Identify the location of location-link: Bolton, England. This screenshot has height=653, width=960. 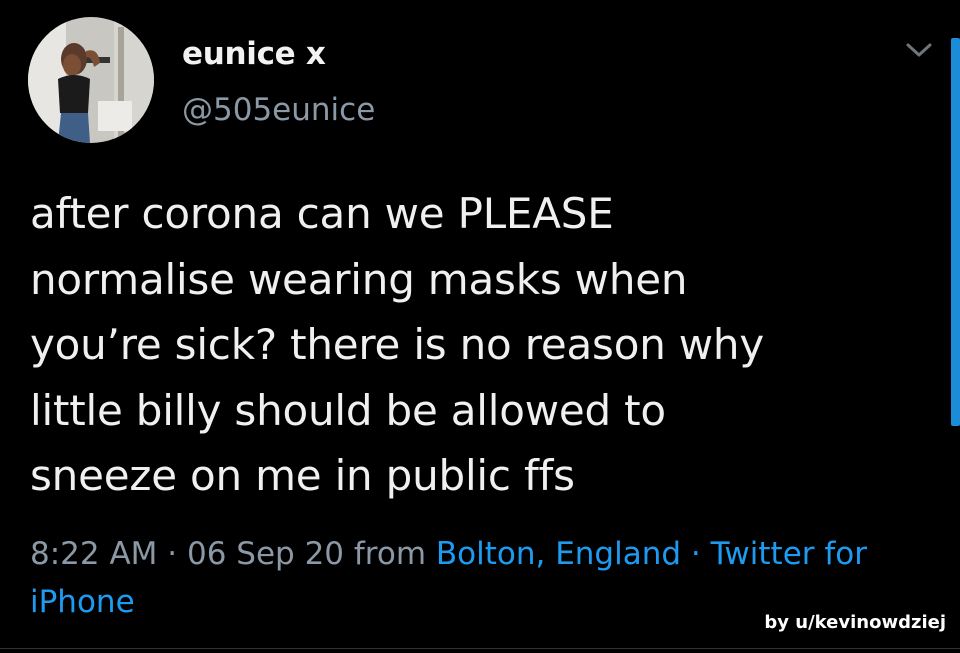
(558, 554).